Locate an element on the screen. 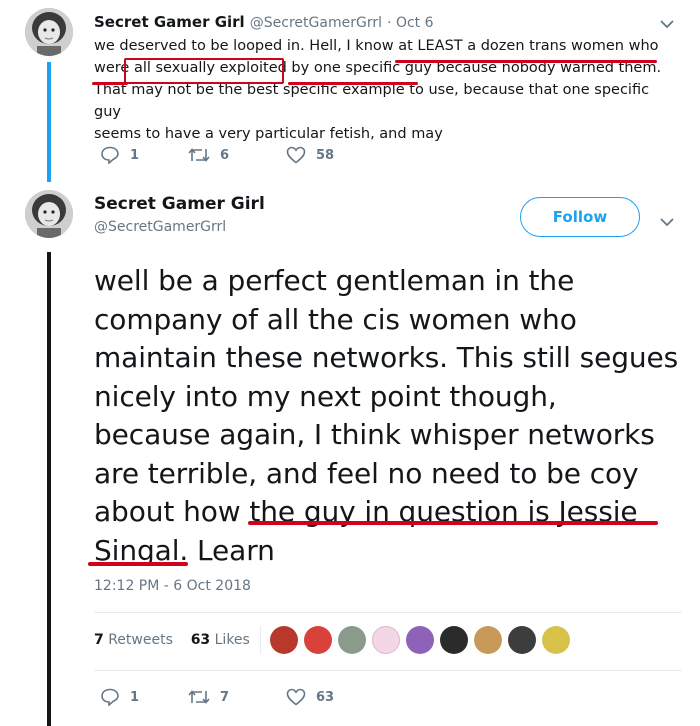 Image resolution: width=700 pixels, height=726 pixels. retweet-action: 6 is located at coordinates (208, 155).